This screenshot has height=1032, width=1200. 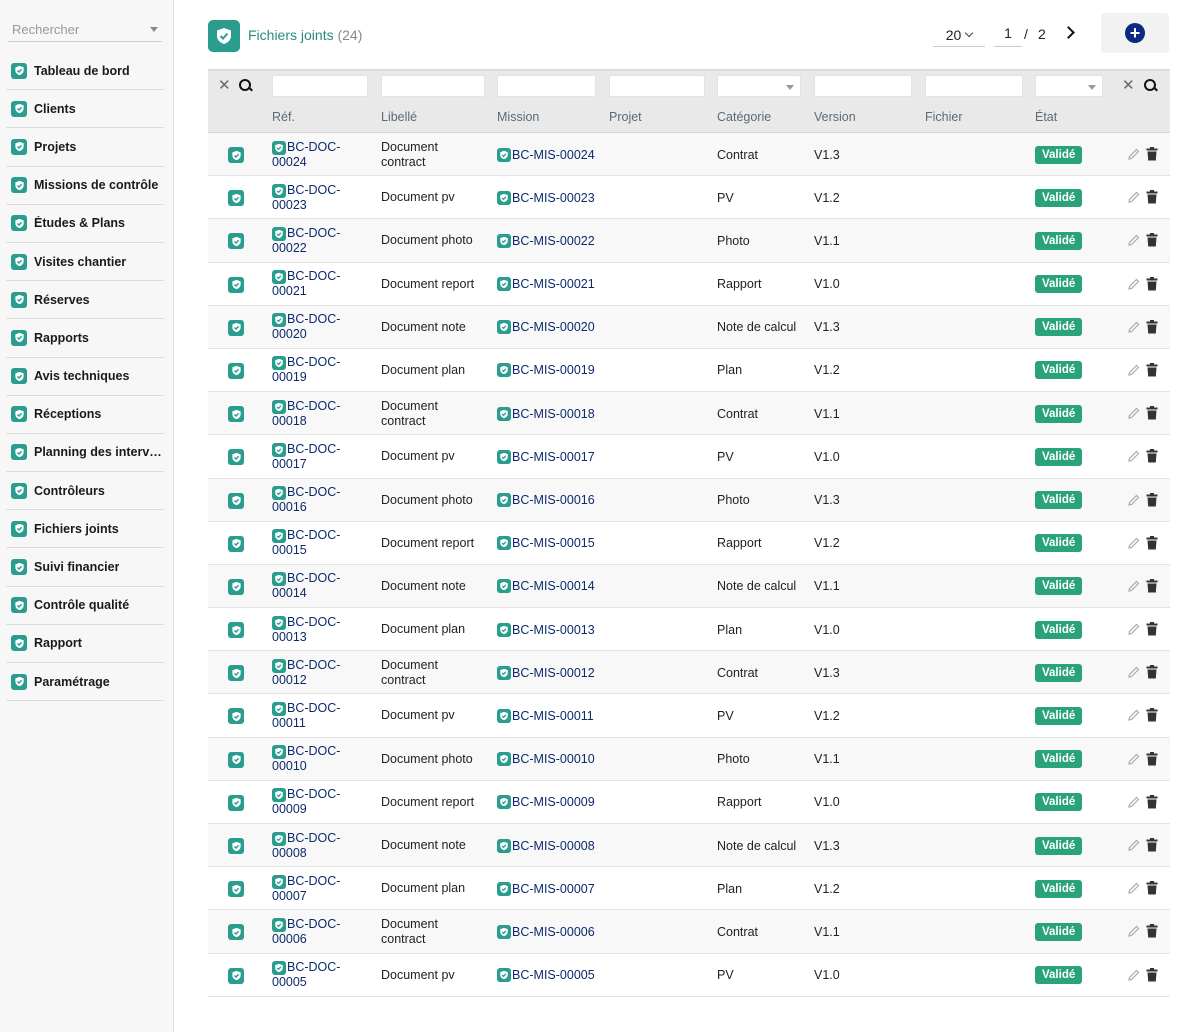 I want to click on page-size-select: 20, so click(x=959, y=35).